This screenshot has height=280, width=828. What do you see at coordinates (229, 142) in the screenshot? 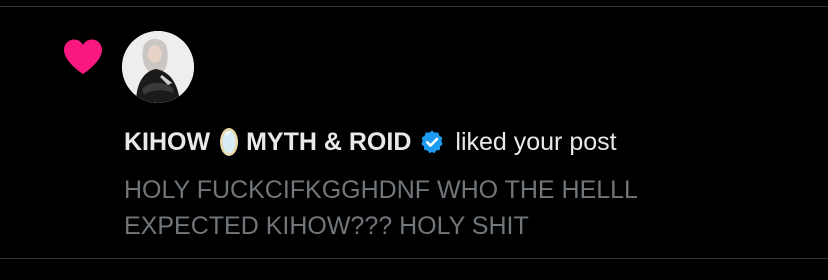
I see `mirror-icon` at bounding box center [229, 142].